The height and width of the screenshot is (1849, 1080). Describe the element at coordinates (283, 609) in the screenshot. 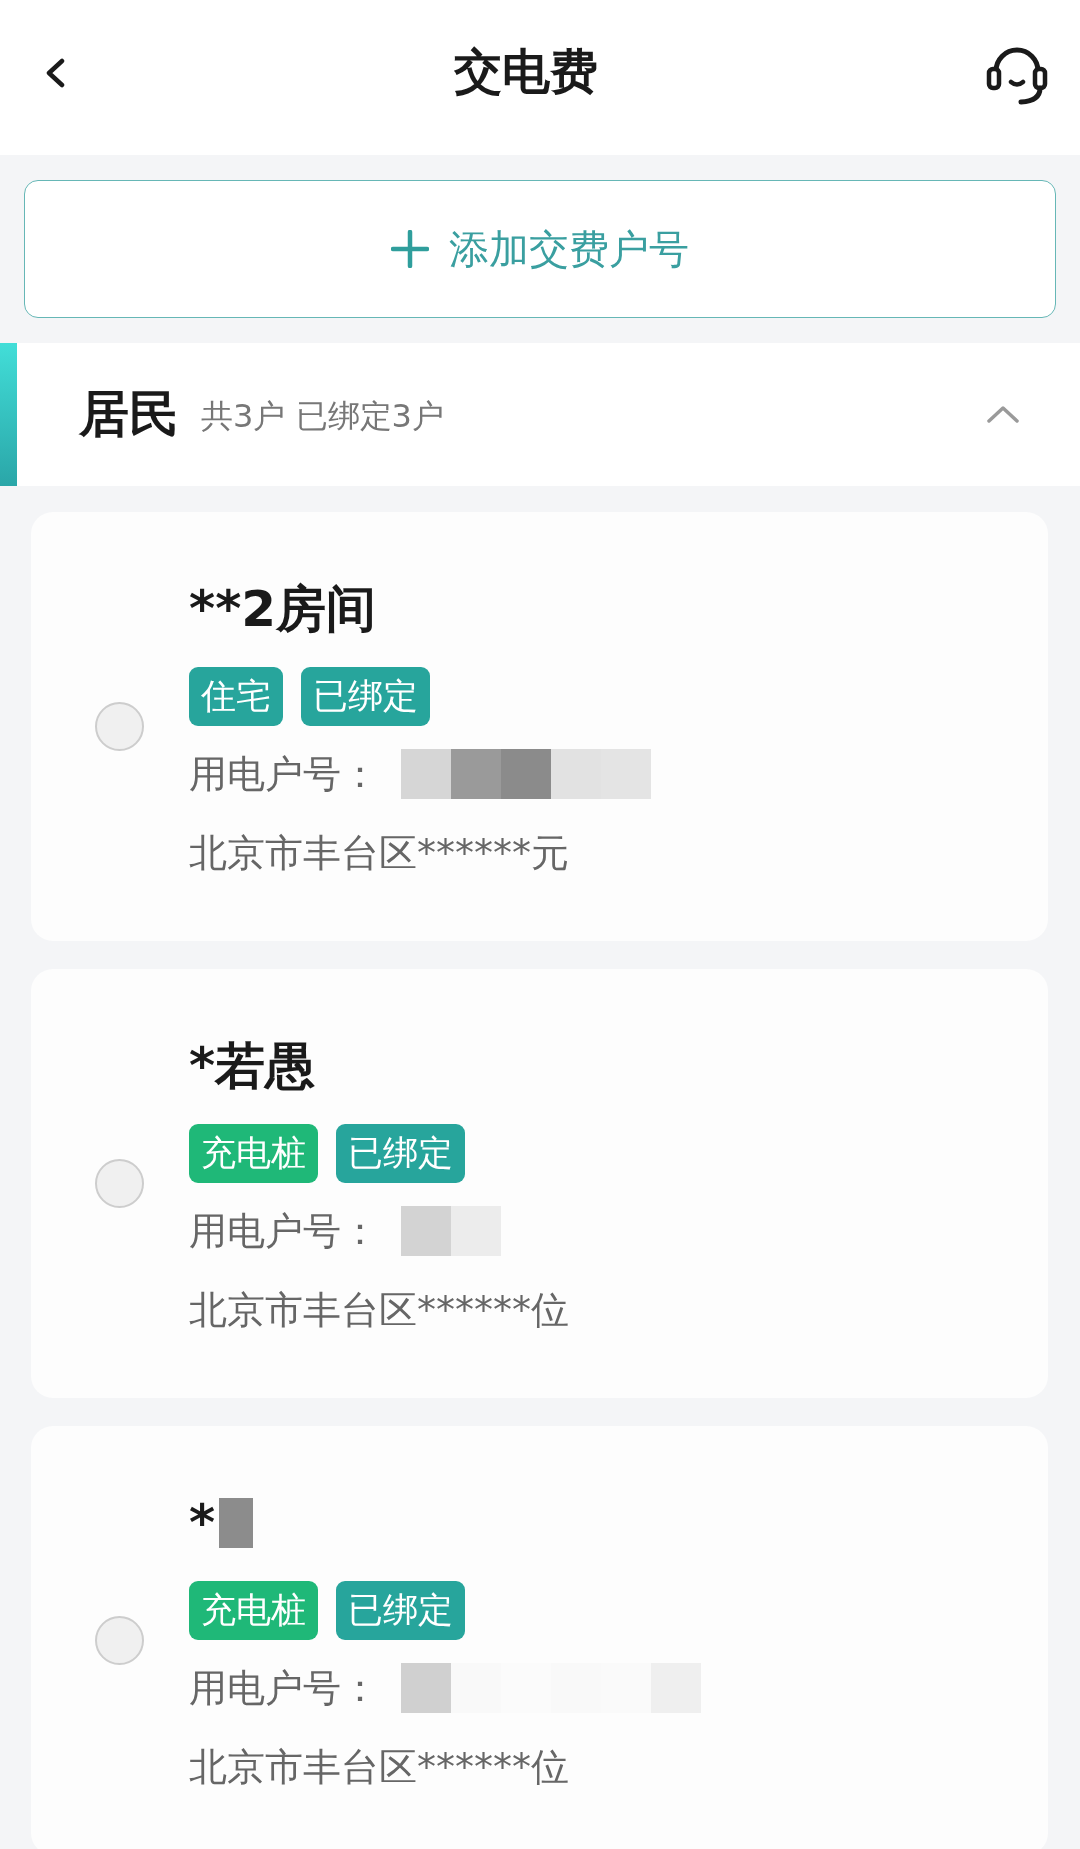

I see `account-name: **2房间` at that location.